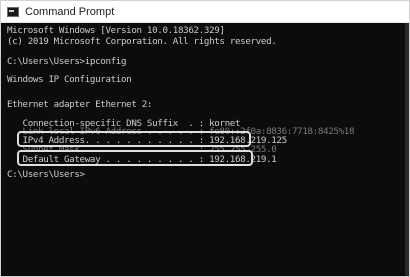 The width and height of the screenshot is (410, 277). I want to click on console-line-prompt: C:\Users\Users>, so click(46, 174).